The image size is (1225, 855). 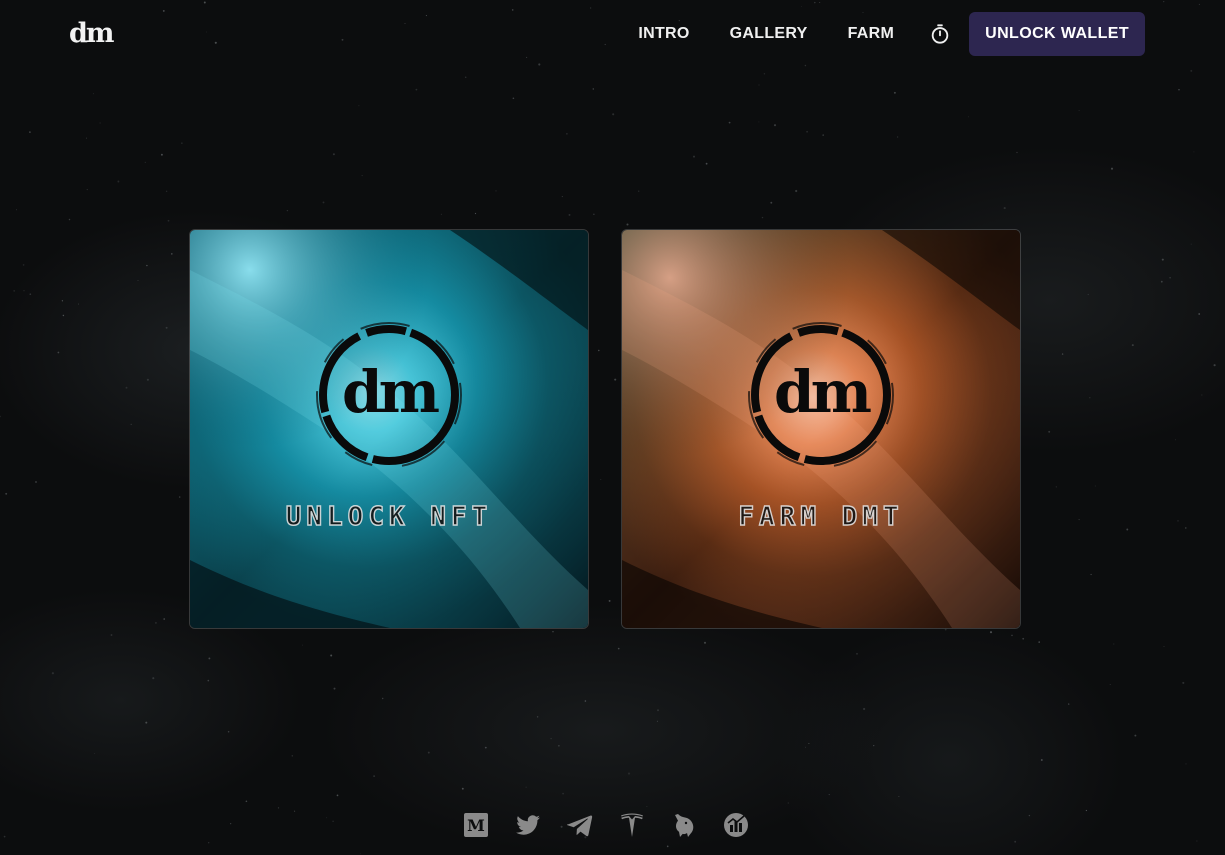 I want to click on unlock-wallet-button: UNLOCK WALLET, so click(x=1057, y=34).